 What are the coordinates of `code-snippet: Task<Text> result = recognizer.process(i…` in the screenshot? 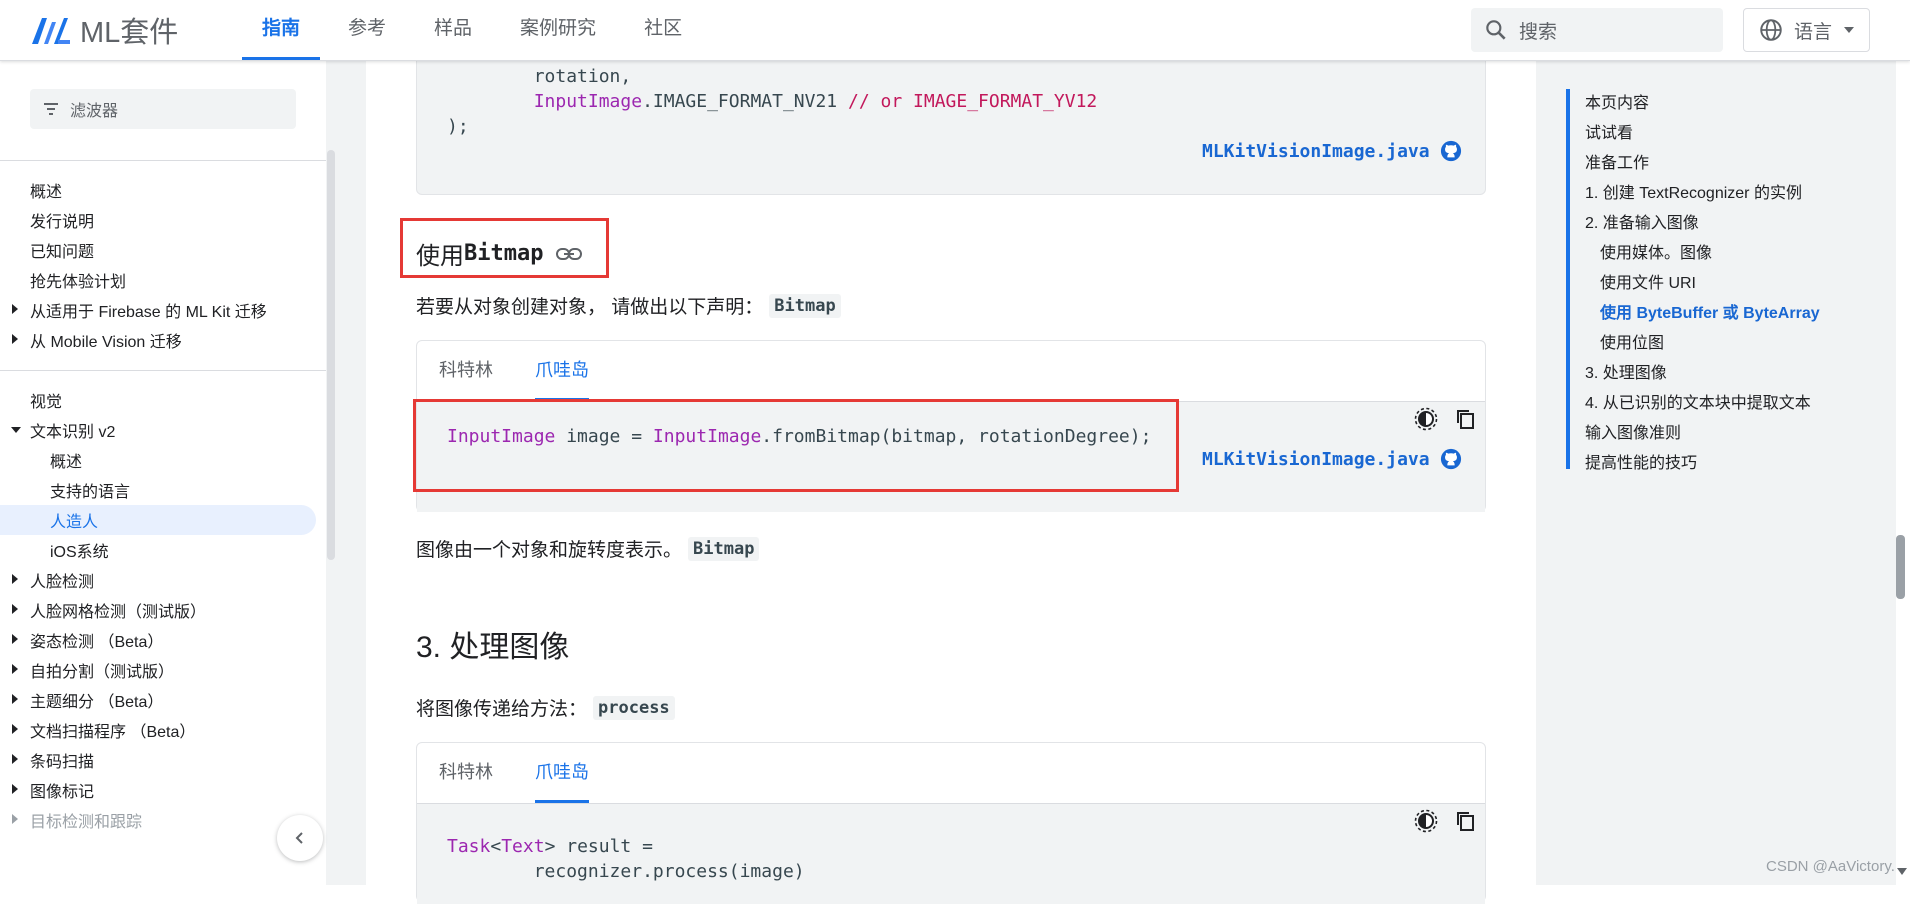 It's located at (626, 859).